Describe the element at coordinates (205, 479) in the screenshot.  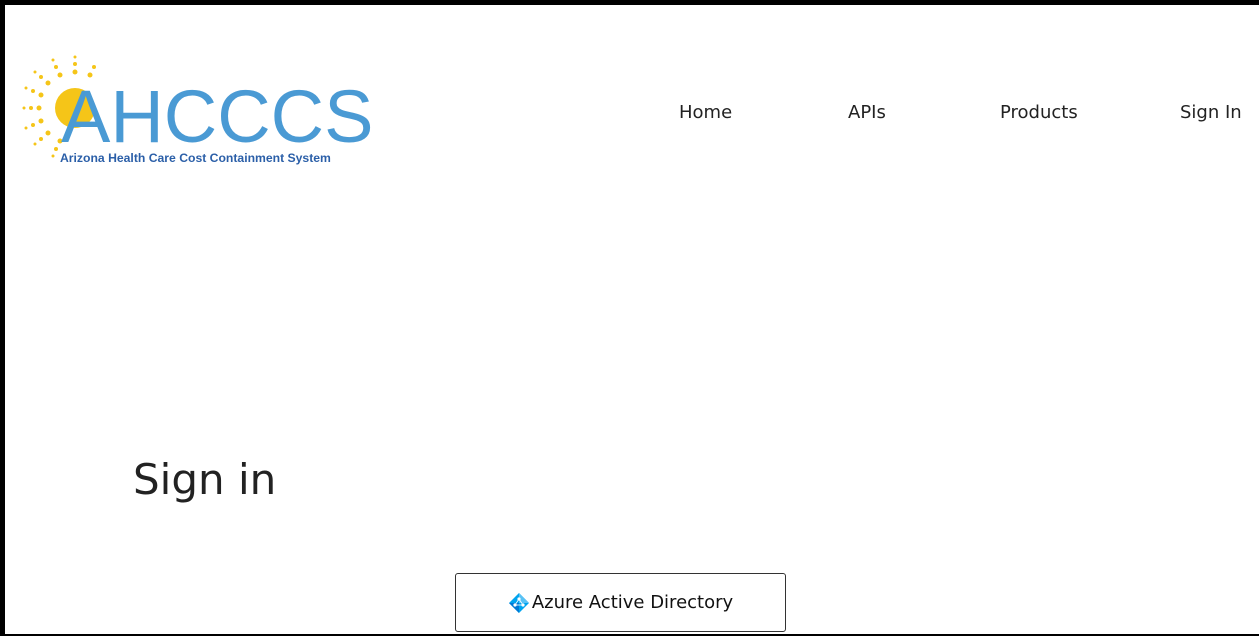
I see `page-title: Sign in` at that location.